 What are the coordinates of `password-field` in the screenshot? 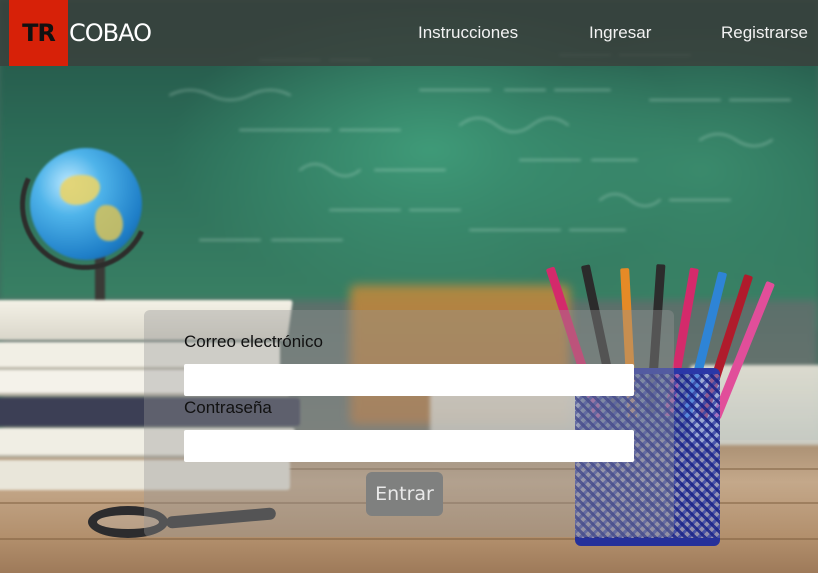 It's located at (409, 446).